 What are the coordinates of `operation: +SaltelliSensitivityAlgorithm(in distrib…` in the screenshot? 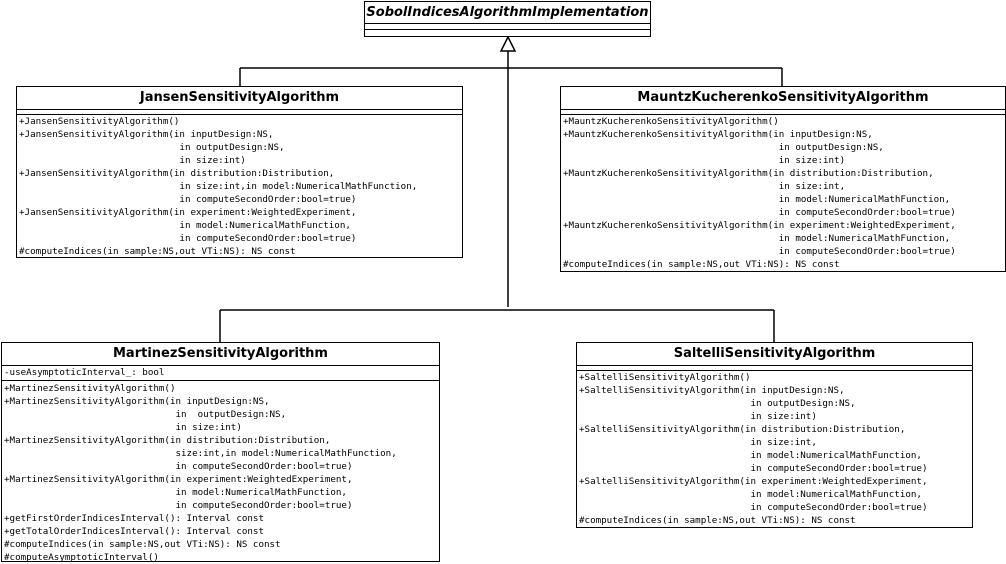 It's located at (742, 429).